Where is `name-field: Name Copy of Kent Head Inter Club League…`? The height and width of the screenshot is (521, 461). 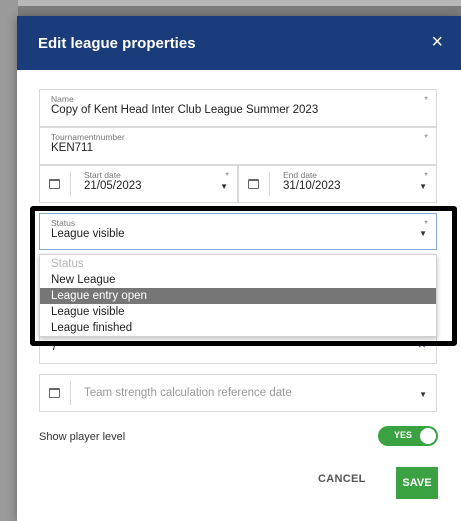
name-field: Name Copy of Kent Head Inter Club League… is located at coordinates (238, 108).